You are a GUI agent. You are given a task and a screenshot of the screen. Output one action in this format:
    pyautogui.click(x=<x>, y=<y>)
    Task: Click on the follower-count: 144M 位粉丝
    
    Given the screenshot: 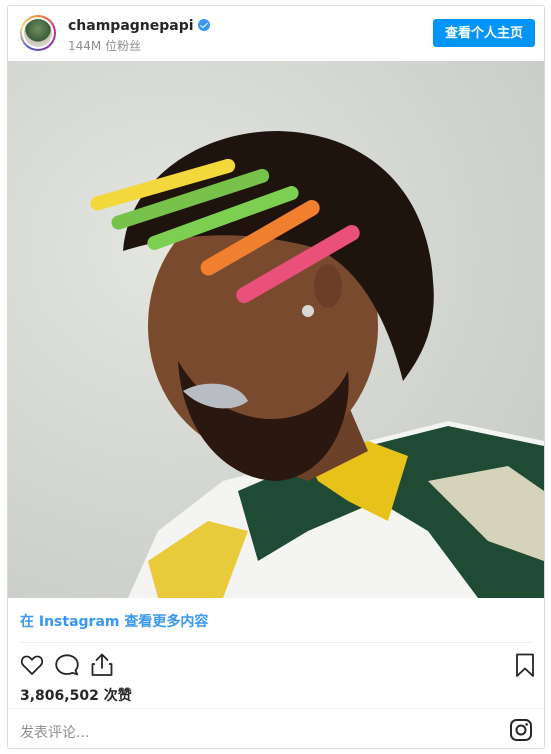 What is the action you would take?
    pyautogui.click(x=105, y=46)
    